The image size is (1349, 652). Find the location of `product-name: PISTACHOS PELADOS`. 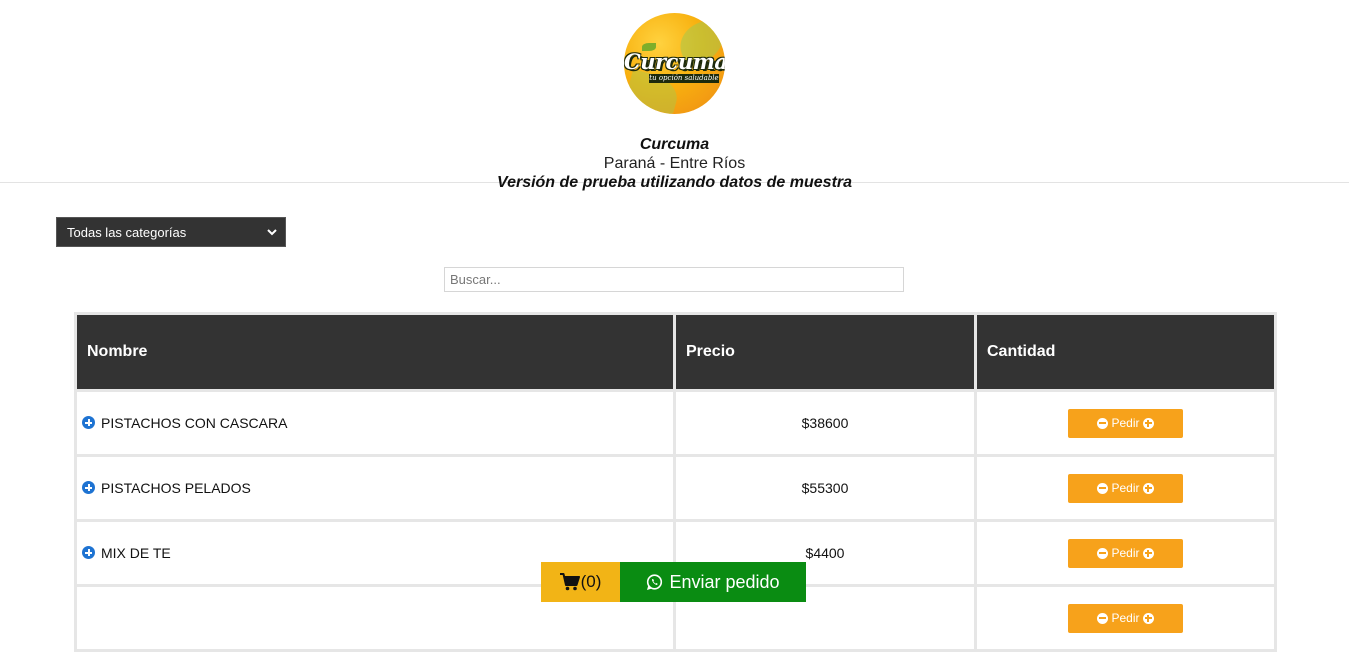

product-name: PISTACHOS PELADOS is located at coordinates (176, 488).